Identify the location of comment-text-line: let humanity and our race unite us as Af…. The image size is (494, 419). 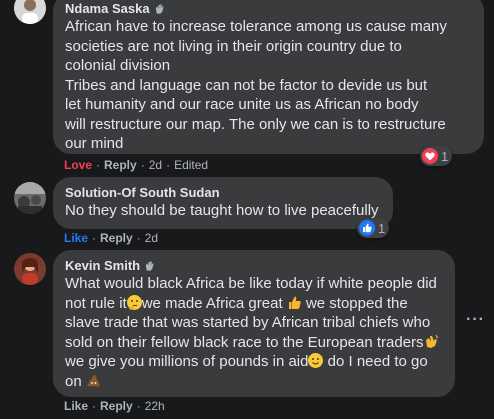
(242, 104).